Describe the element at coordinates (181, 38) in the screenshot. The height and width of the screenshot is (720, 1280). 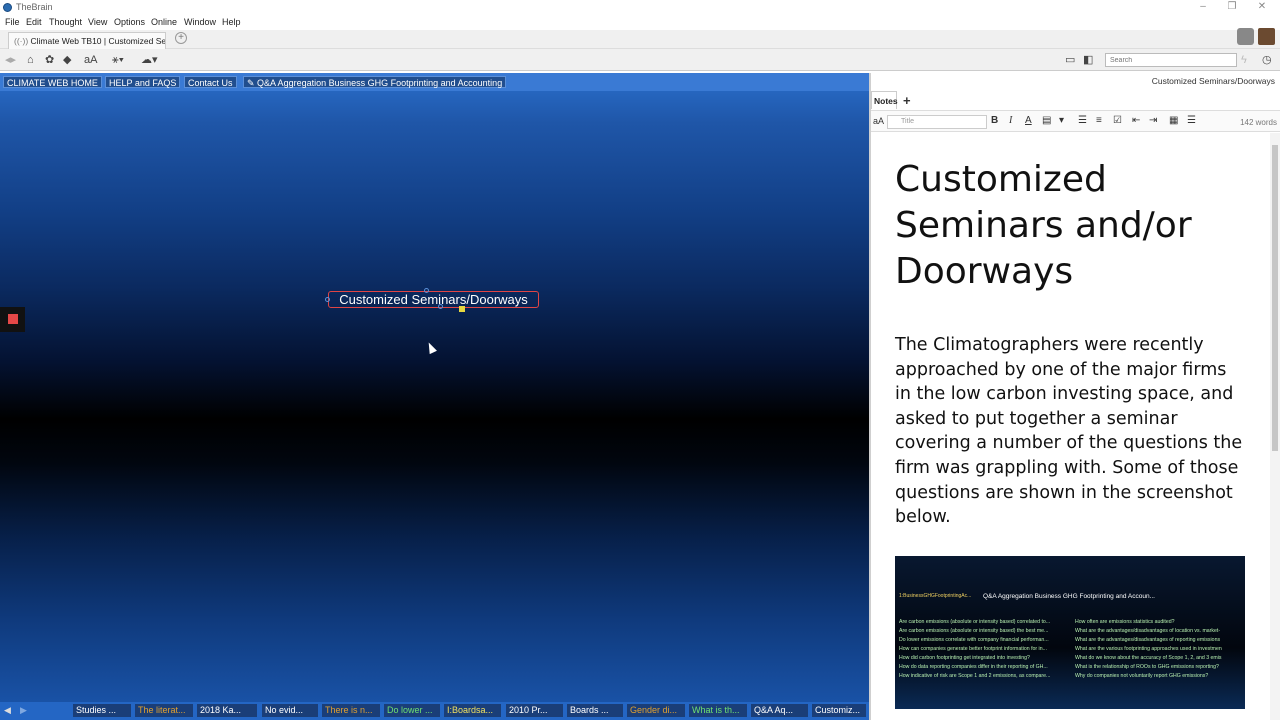
I see `new-tab-button: +` at that location.